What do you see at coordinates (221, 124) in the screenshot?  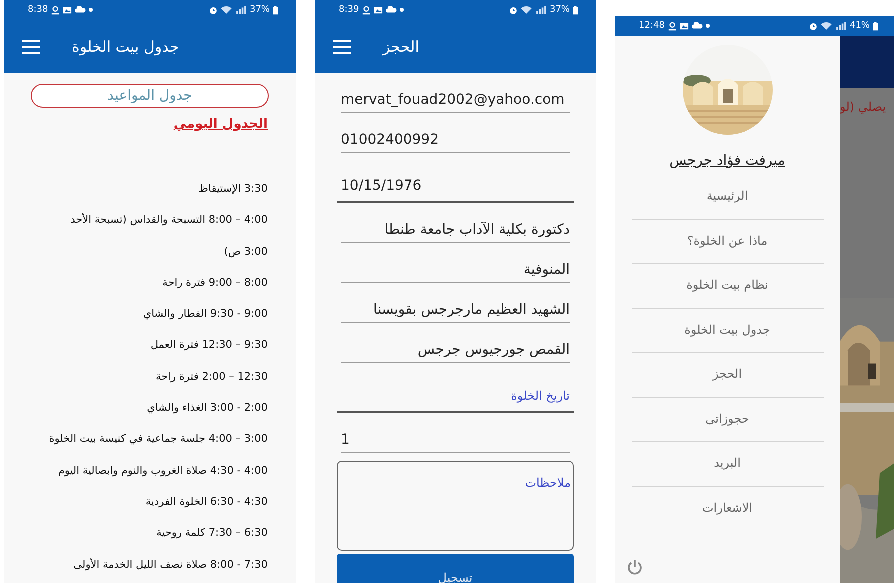 I see `section-title: الجدول اليومي` at bounding box center [221, 124].